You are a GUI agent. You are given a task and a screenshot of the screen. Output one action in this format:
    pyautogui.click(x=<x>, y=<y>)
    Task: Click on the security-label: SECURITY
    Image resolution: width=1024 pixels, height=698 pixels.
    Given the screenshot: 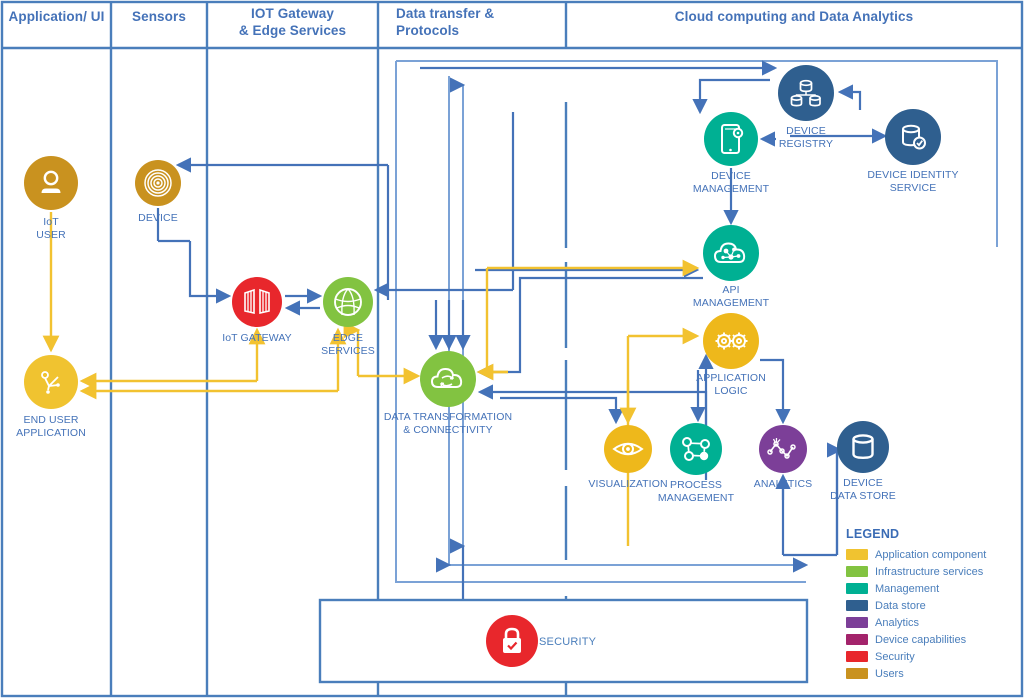 What is the action you would take?
    pyautogui.click(x=567, y=642)
    